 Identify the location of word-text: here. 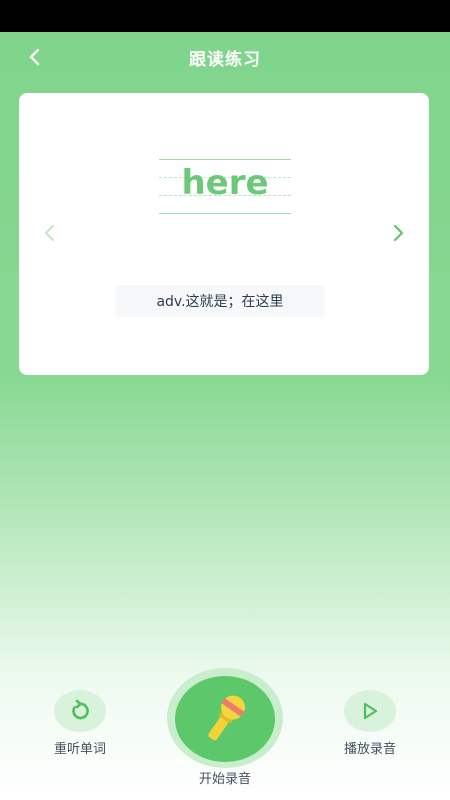
(225, 183).